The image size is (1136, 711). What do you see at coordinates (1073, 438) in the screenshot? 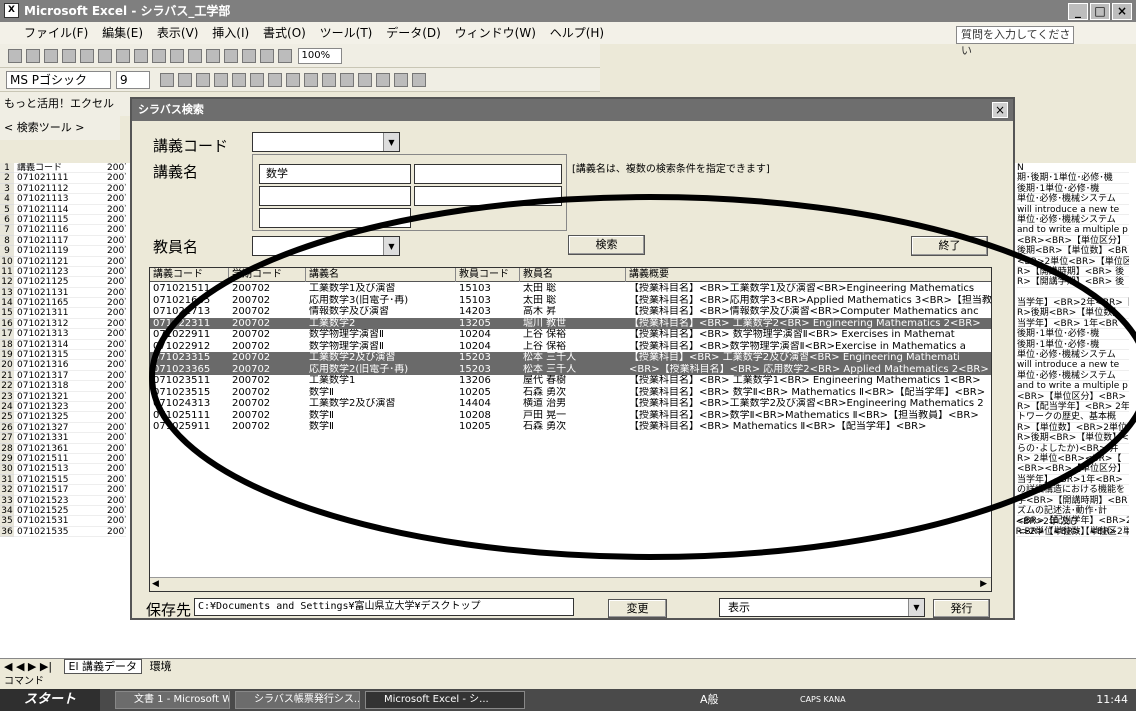
I see `cell-n: R>後期<BR>【単位数】<` at bounding box center [1073, 438].